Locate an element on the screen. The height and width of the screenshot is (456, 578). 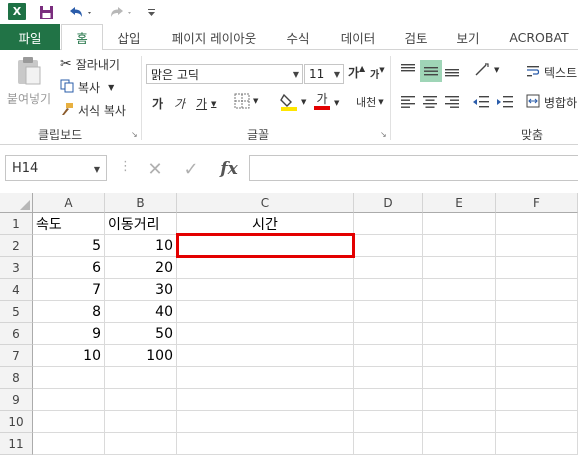
chevron-down-icon: ▼ is located at coordinates (336, 103).